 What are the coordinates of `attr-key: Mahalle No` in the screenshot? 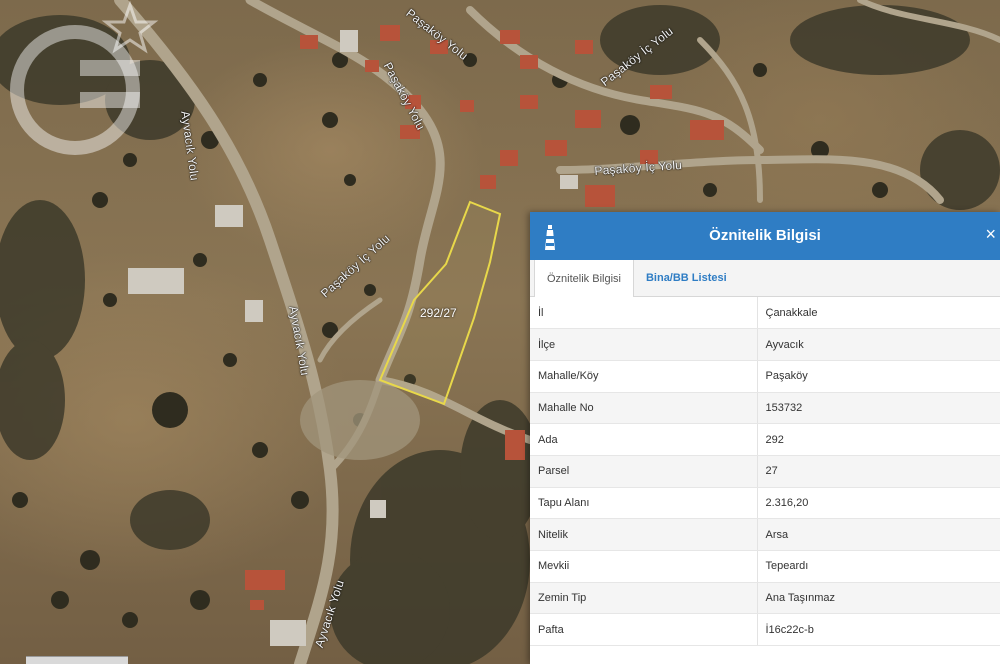 It's located at (644, 408).